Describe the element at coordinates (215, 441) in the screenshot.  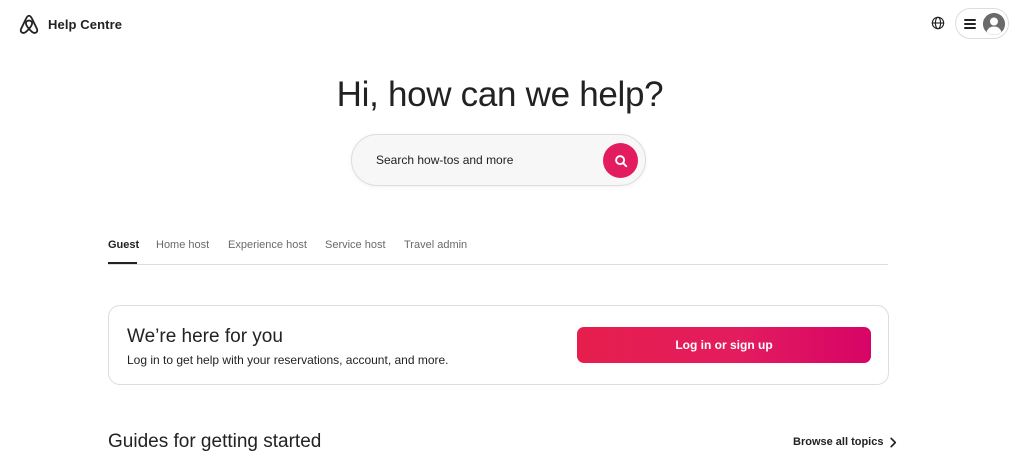
I see `guides-section-title: Guides for getting started` at that location.